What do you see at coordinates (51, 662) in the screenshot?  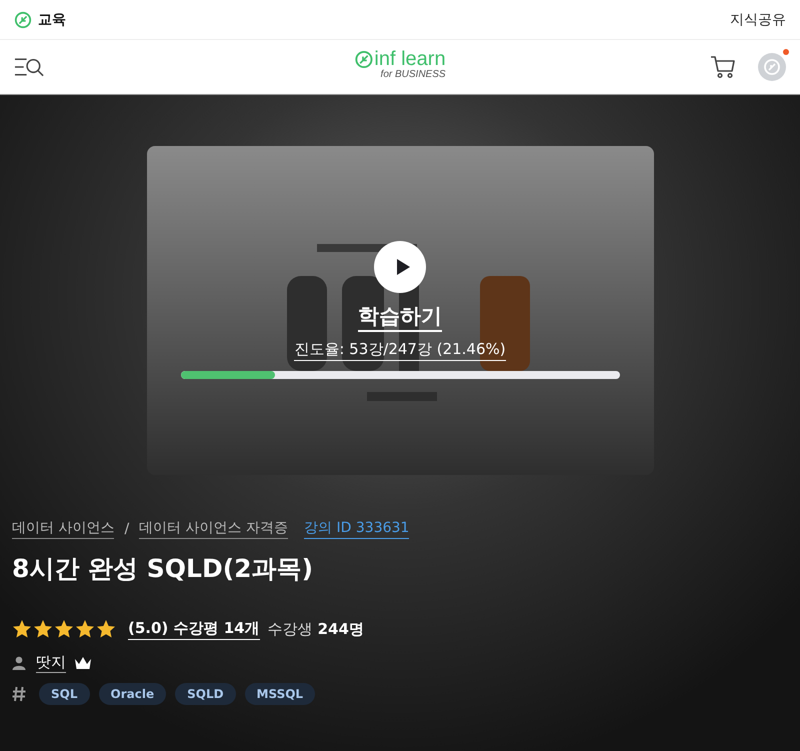 I see `instructor-link: 땃지` at bounding box center [51, 662].